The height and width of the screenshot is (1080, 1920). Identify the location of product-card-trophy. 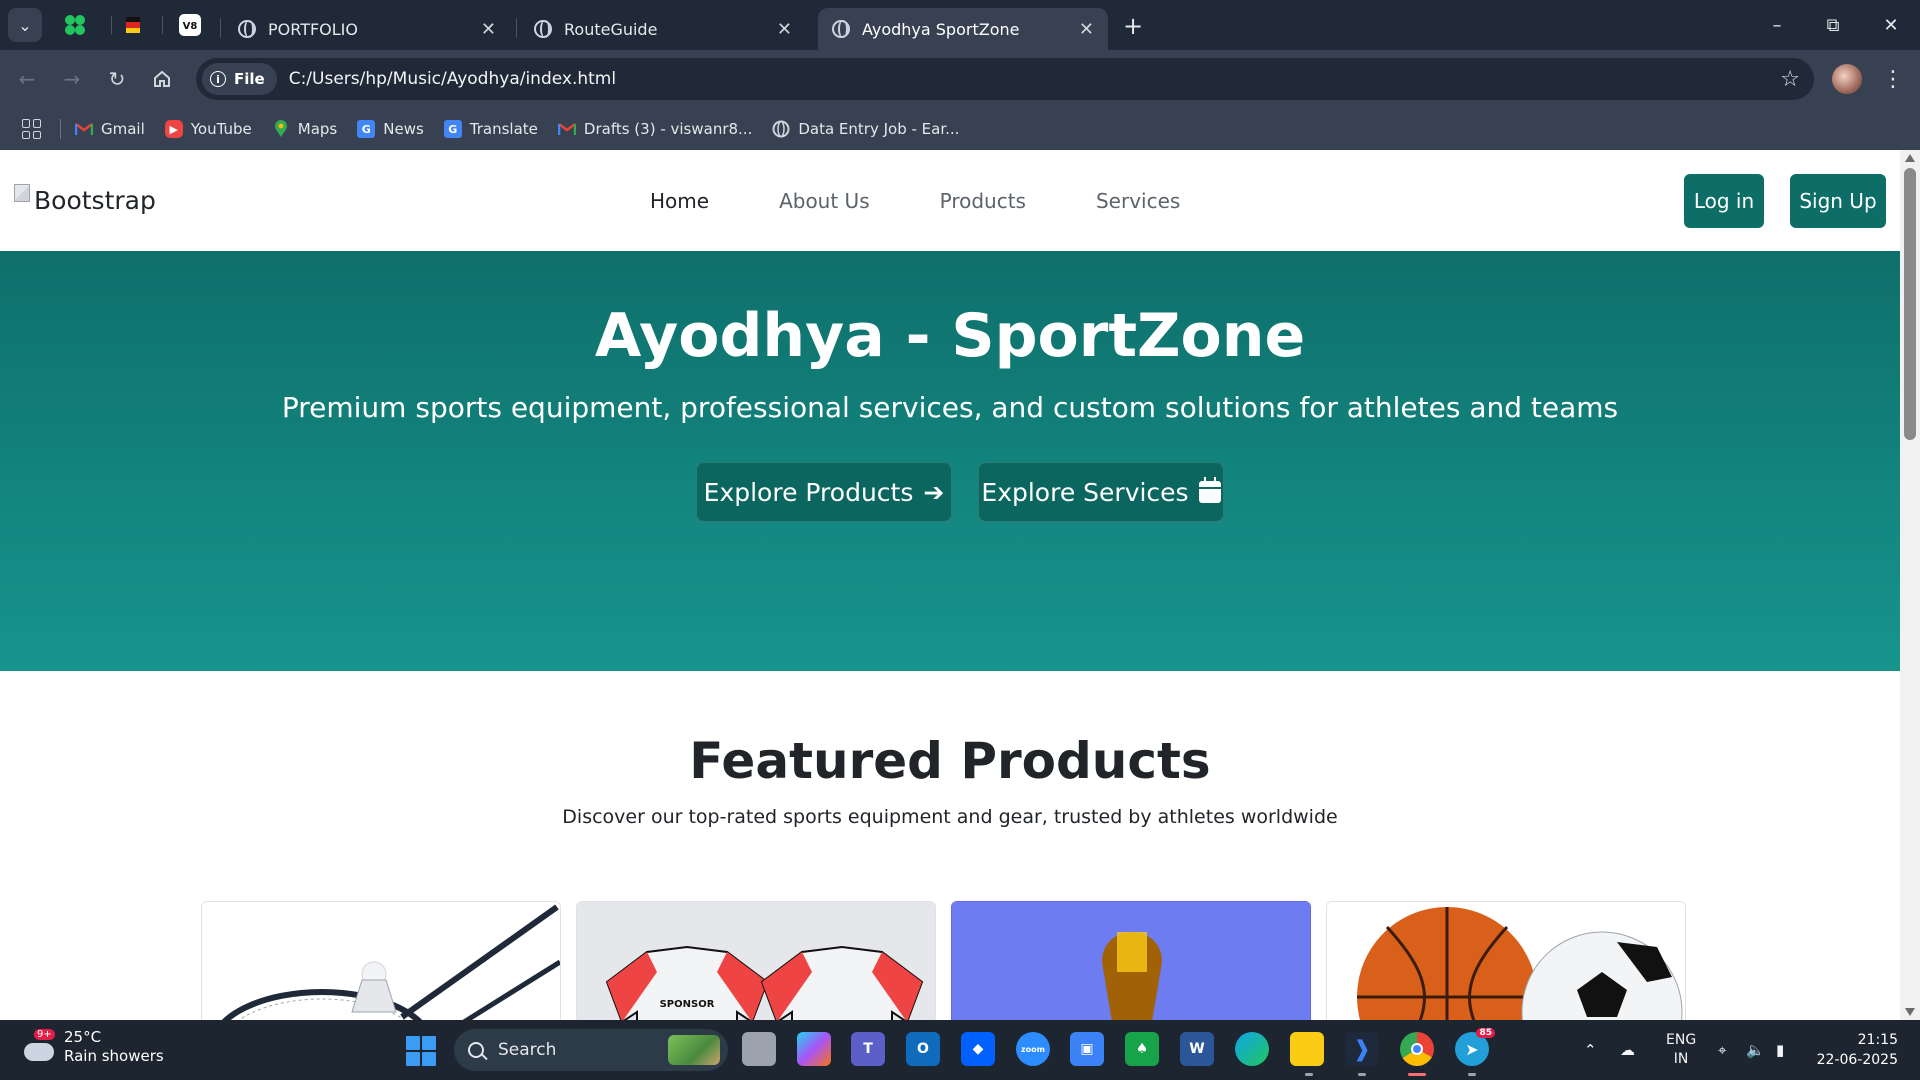
(1131, 960).